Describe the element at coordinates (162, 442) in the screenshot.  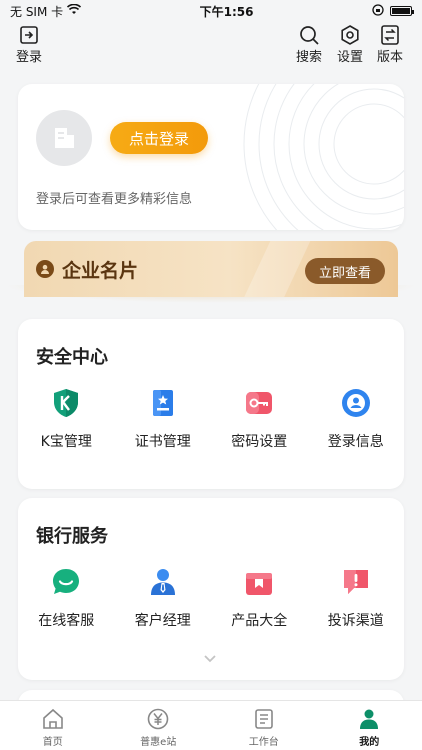
I see `grid-label: 证书管理` at that location.